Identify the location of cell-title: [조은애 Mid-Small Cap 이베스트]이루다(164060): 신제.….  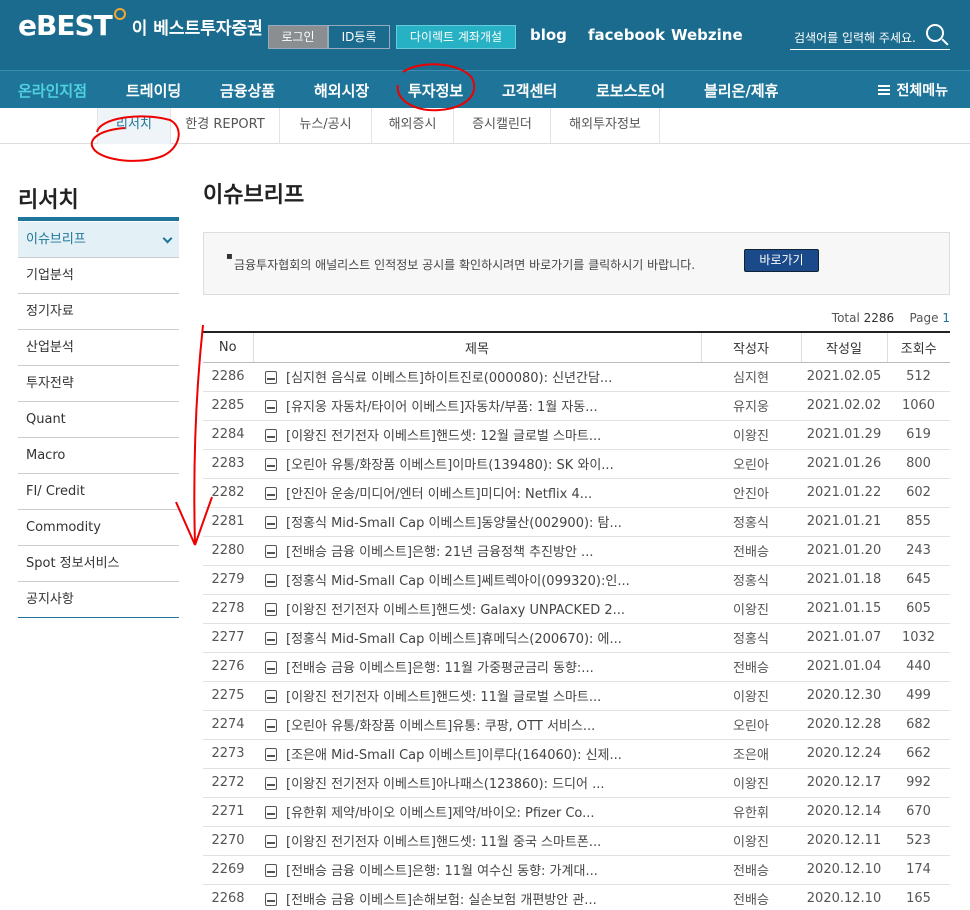
(477, 754).